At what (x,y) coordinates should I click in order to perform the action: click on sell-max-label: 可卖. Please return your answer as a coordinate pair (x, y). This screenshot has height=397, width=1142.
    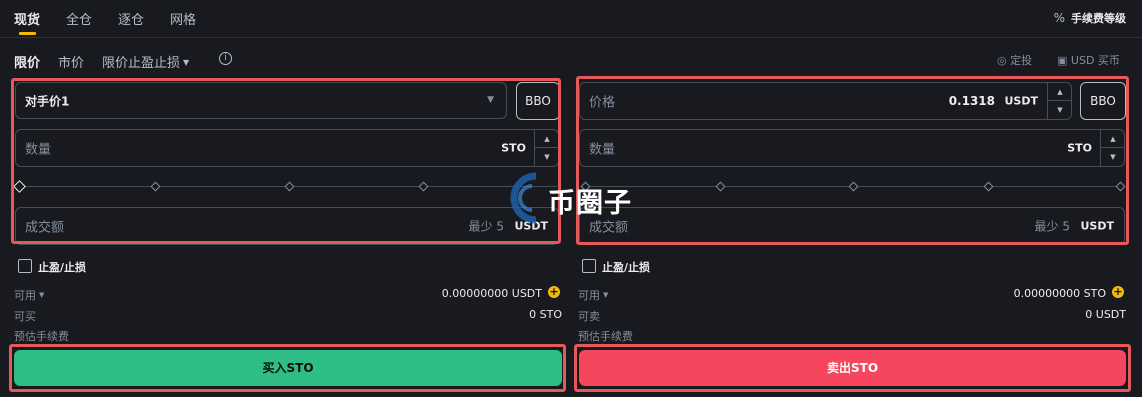
    Looking at the image, I should click on (589, 316).